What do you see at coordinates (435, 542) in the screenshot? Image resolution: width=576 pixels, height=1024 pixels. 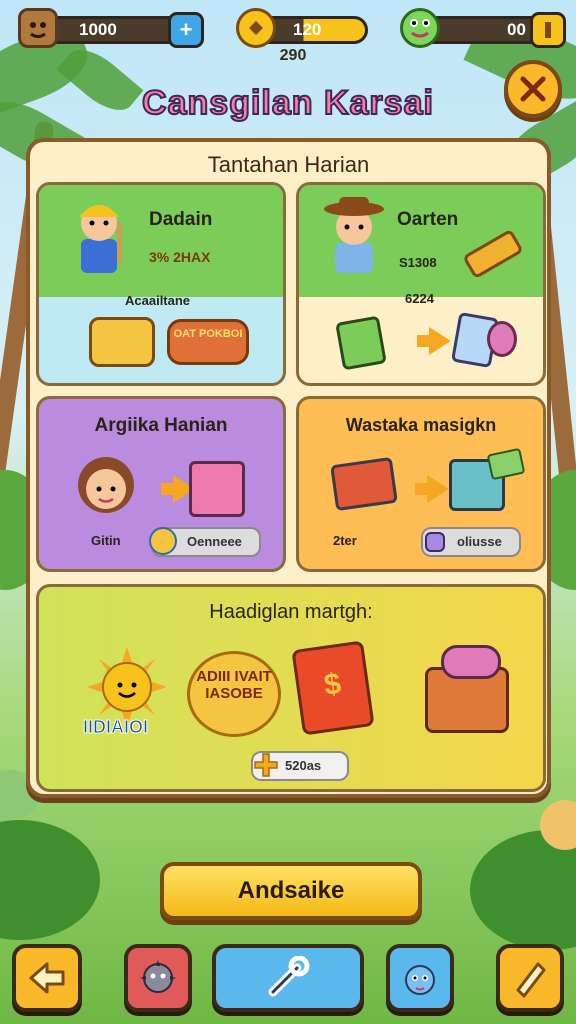 I see `purple-gem-icon` at bounding box center [435, 542].